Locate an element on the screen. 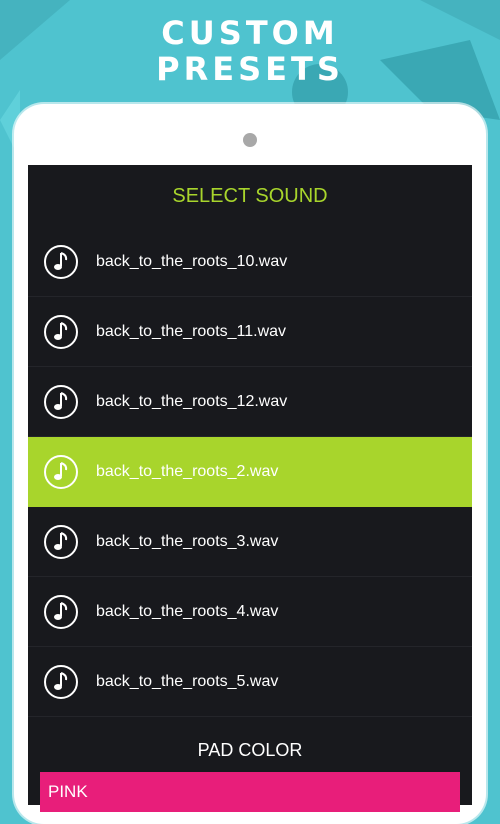  sound-label: back_to_the_roots_3.wav is located at coordinates (187, 541).